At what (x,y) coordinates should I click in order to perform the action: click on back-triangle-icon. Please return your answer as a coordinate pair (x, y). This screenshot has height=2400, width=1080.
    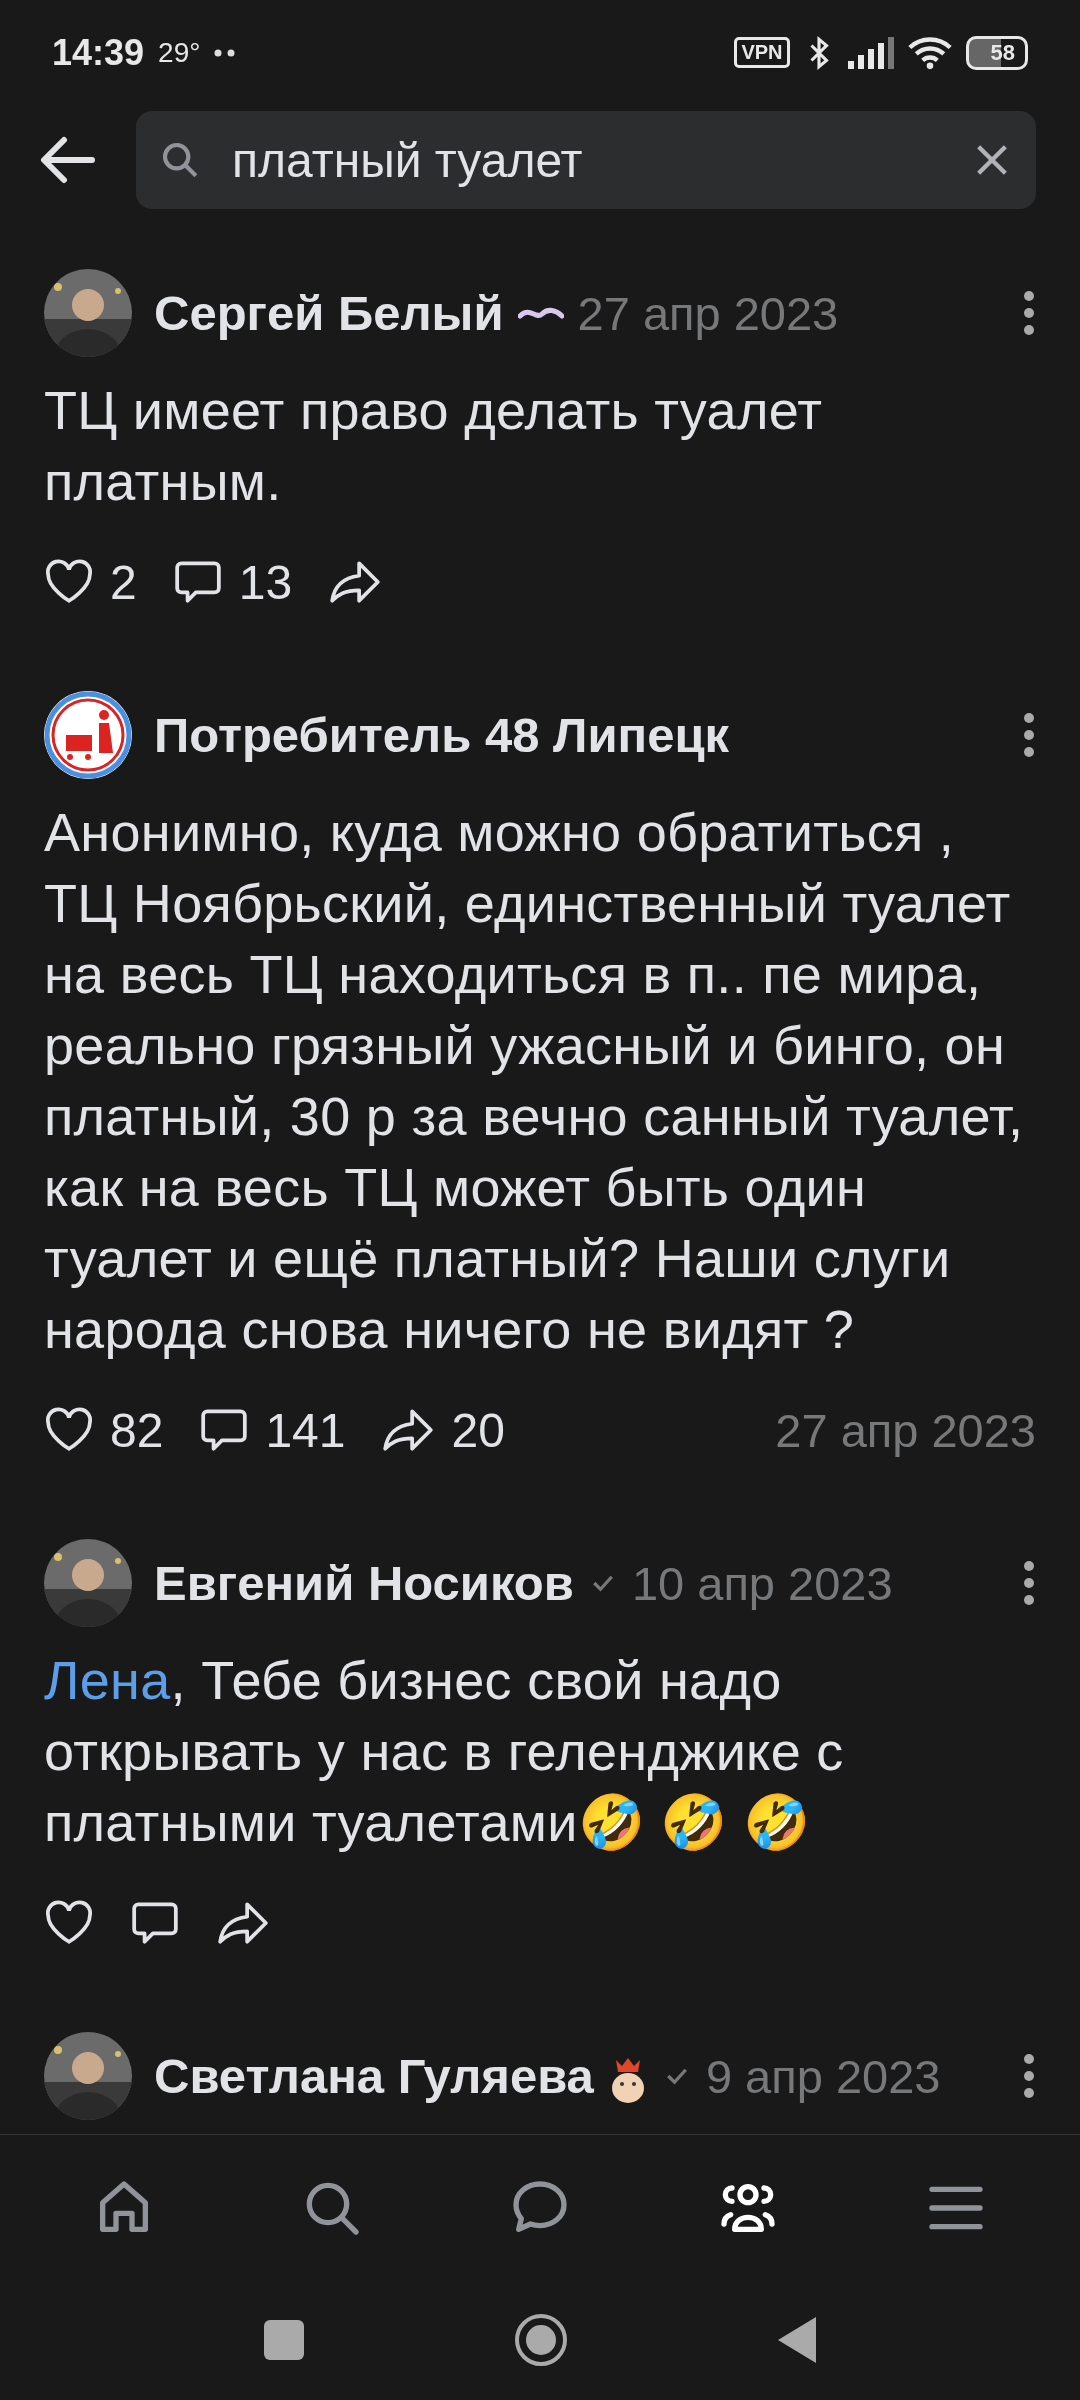
    Looking at the image, I should click on (797, 2340).